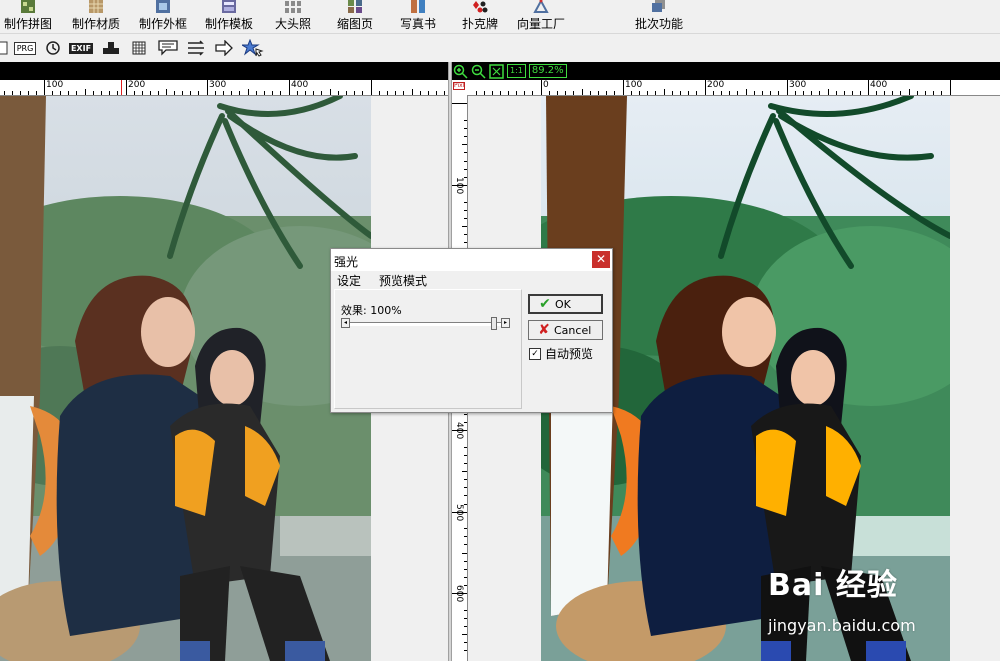 The height and width of the screenshot is (661, 1000). I want to click on vector-factory-button: 向量工厂, so click(541, 16).